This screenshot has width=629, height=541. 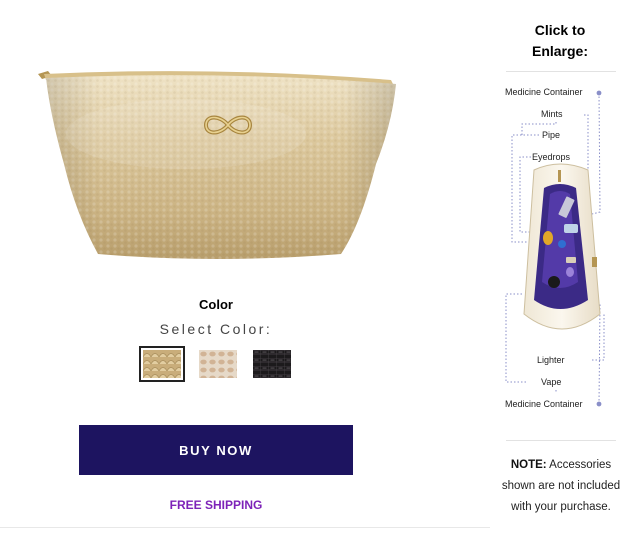 What do you see at coordinates (272, 364) in the screenshot?
I see `swatch-black-croc` at bounding box center [272, 364].